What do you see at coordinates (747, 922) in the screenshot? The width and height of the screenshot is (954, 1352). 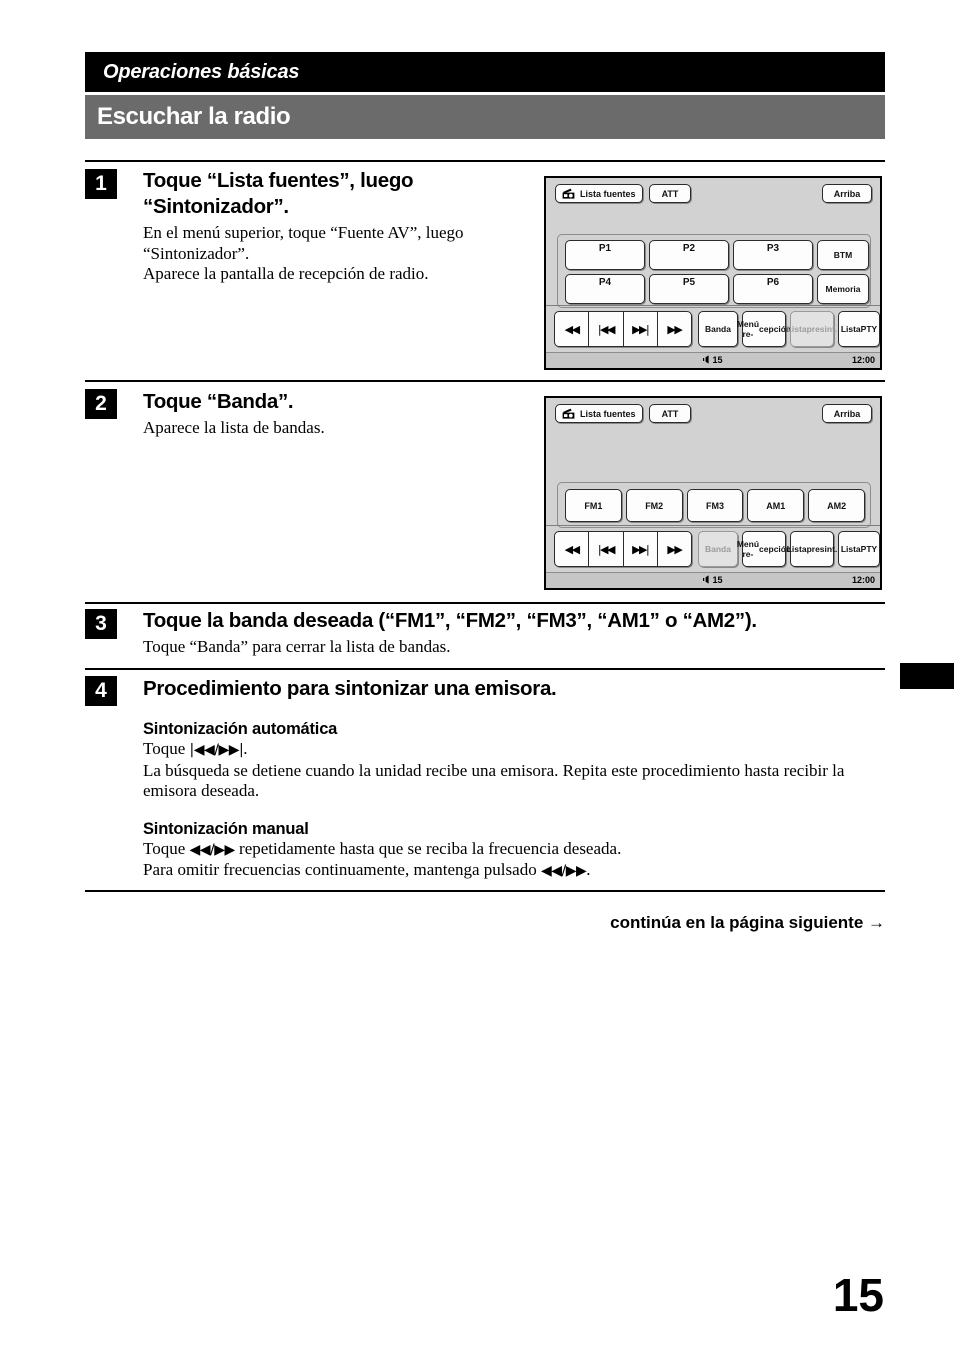 I see `continues-note: continúa en la página siguiente →` at bounding box center [747, 922].